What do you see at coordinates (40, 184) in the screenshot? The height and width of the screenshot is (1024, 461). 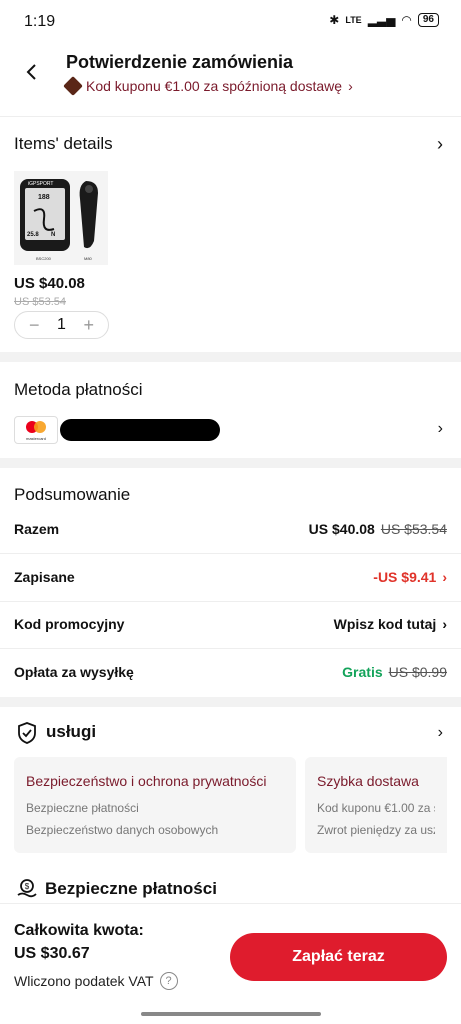 I see `screen-brand-label: iGPSPORT` at bounding box center [40, 184].